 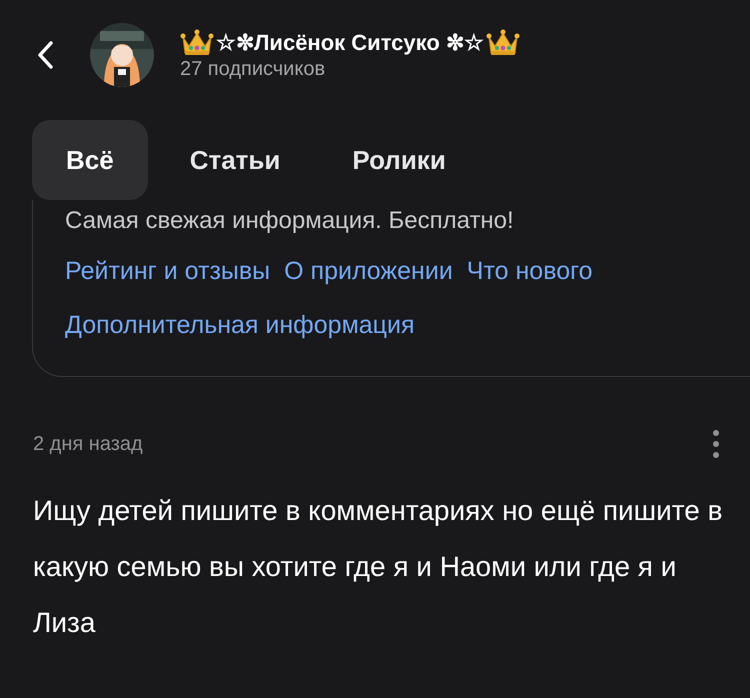 What do you see at coordinates (716, 444) in the screenshot?
I see `more-icon` at bounding box center [716, 444].